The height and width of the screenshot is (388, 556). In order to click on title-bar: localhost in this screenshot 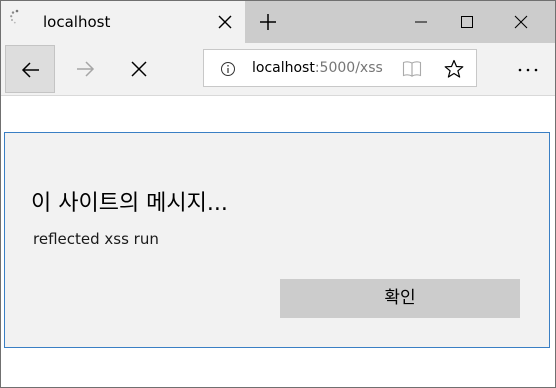, I will do `click(278, 22)`.